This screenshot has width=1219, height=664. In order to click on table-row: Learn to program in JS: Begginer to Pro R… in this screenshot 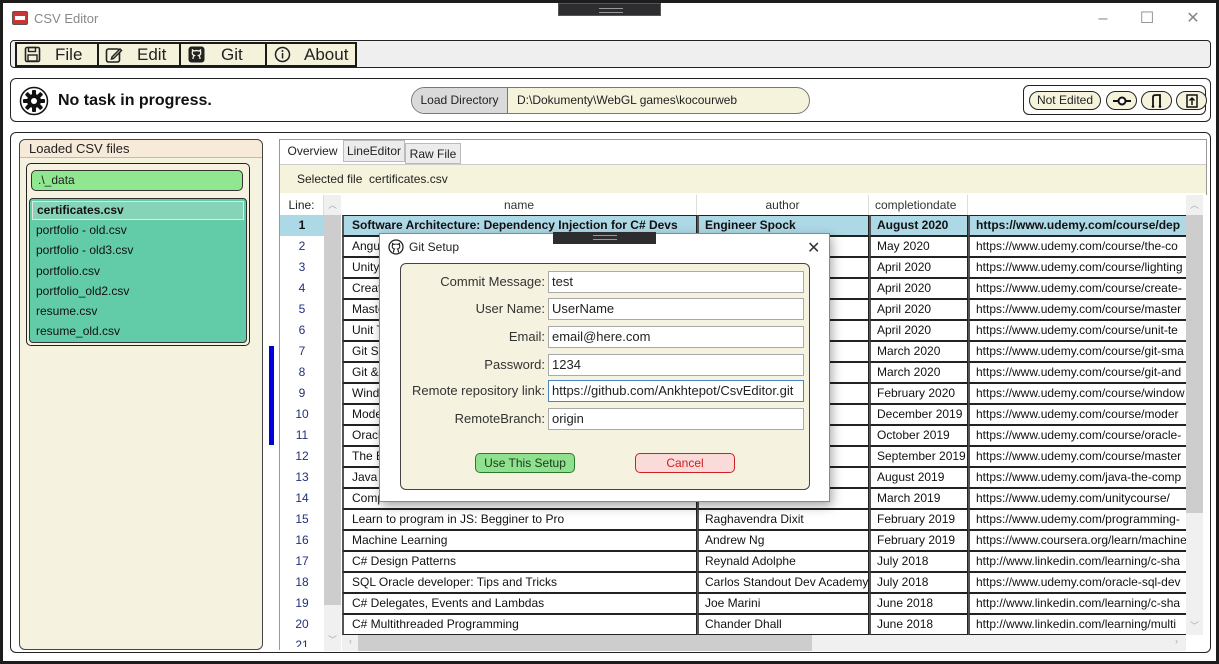, I will do `click(765, 519)`.